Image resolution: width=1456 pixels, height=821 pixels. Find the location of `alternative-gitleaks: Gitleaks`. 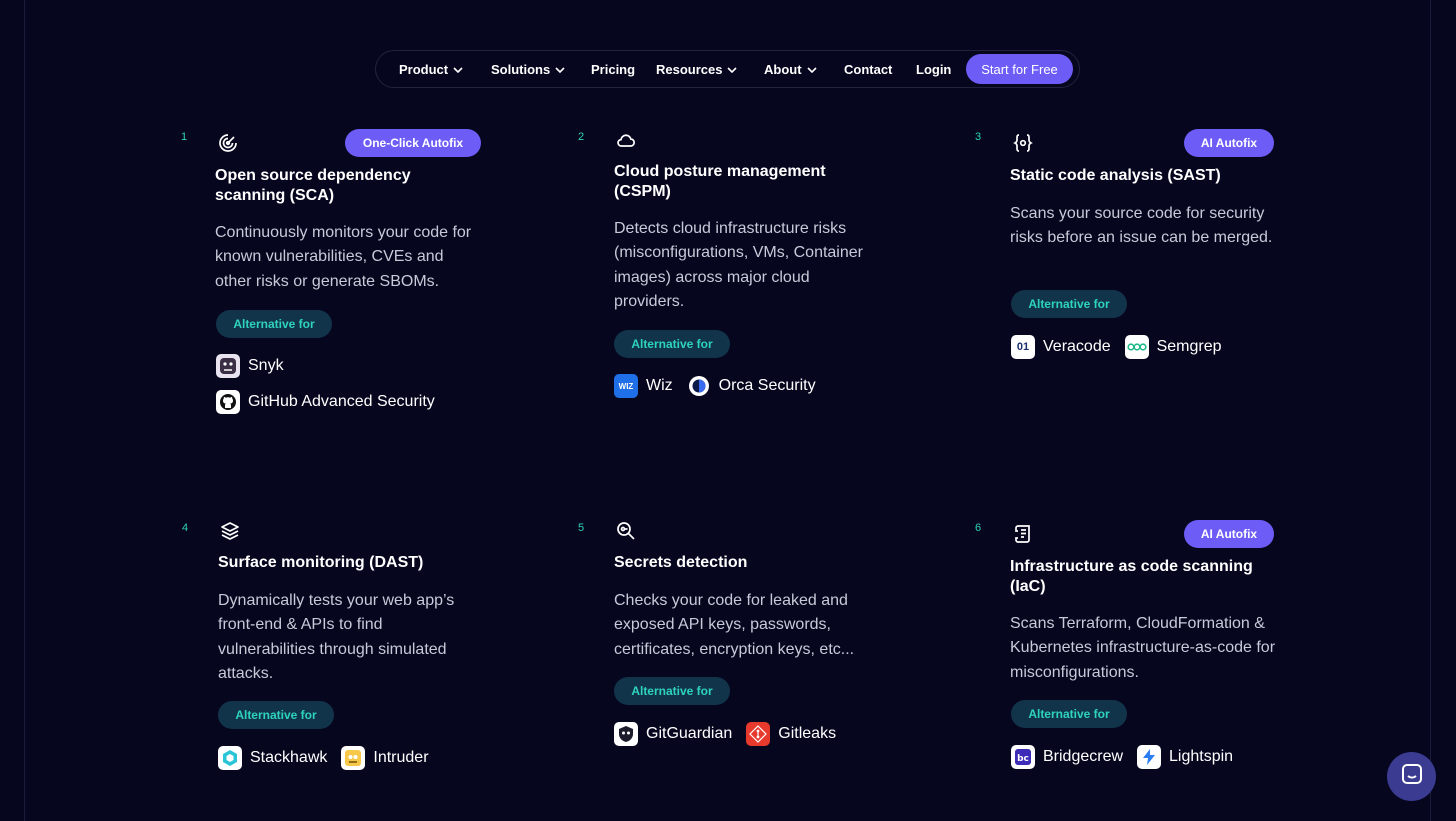

alternative-gitleaks: Gitleaks is located at coordinates (791, 734).